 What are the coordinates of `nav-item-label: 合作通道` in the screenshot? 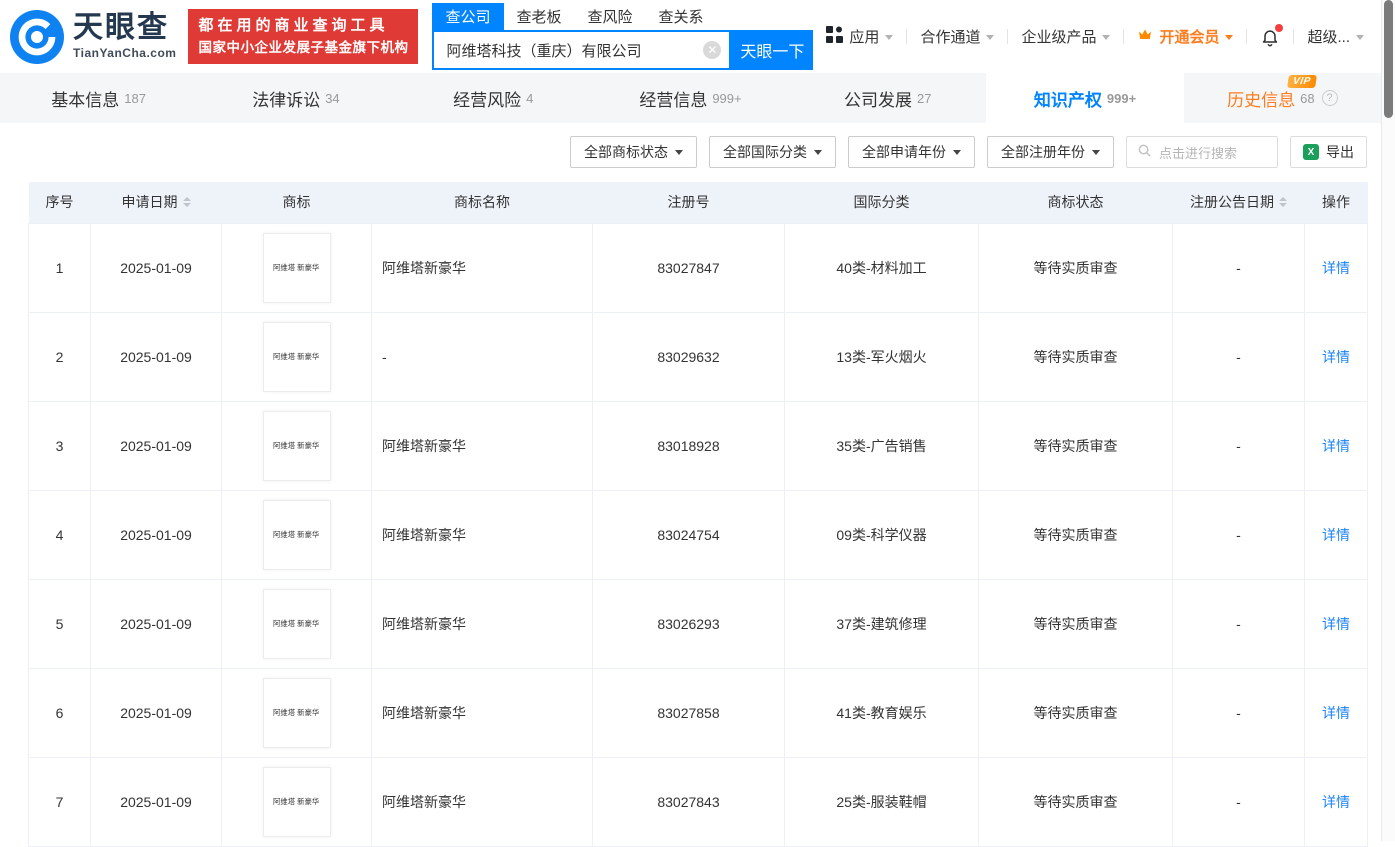 It's located at (950, 37).